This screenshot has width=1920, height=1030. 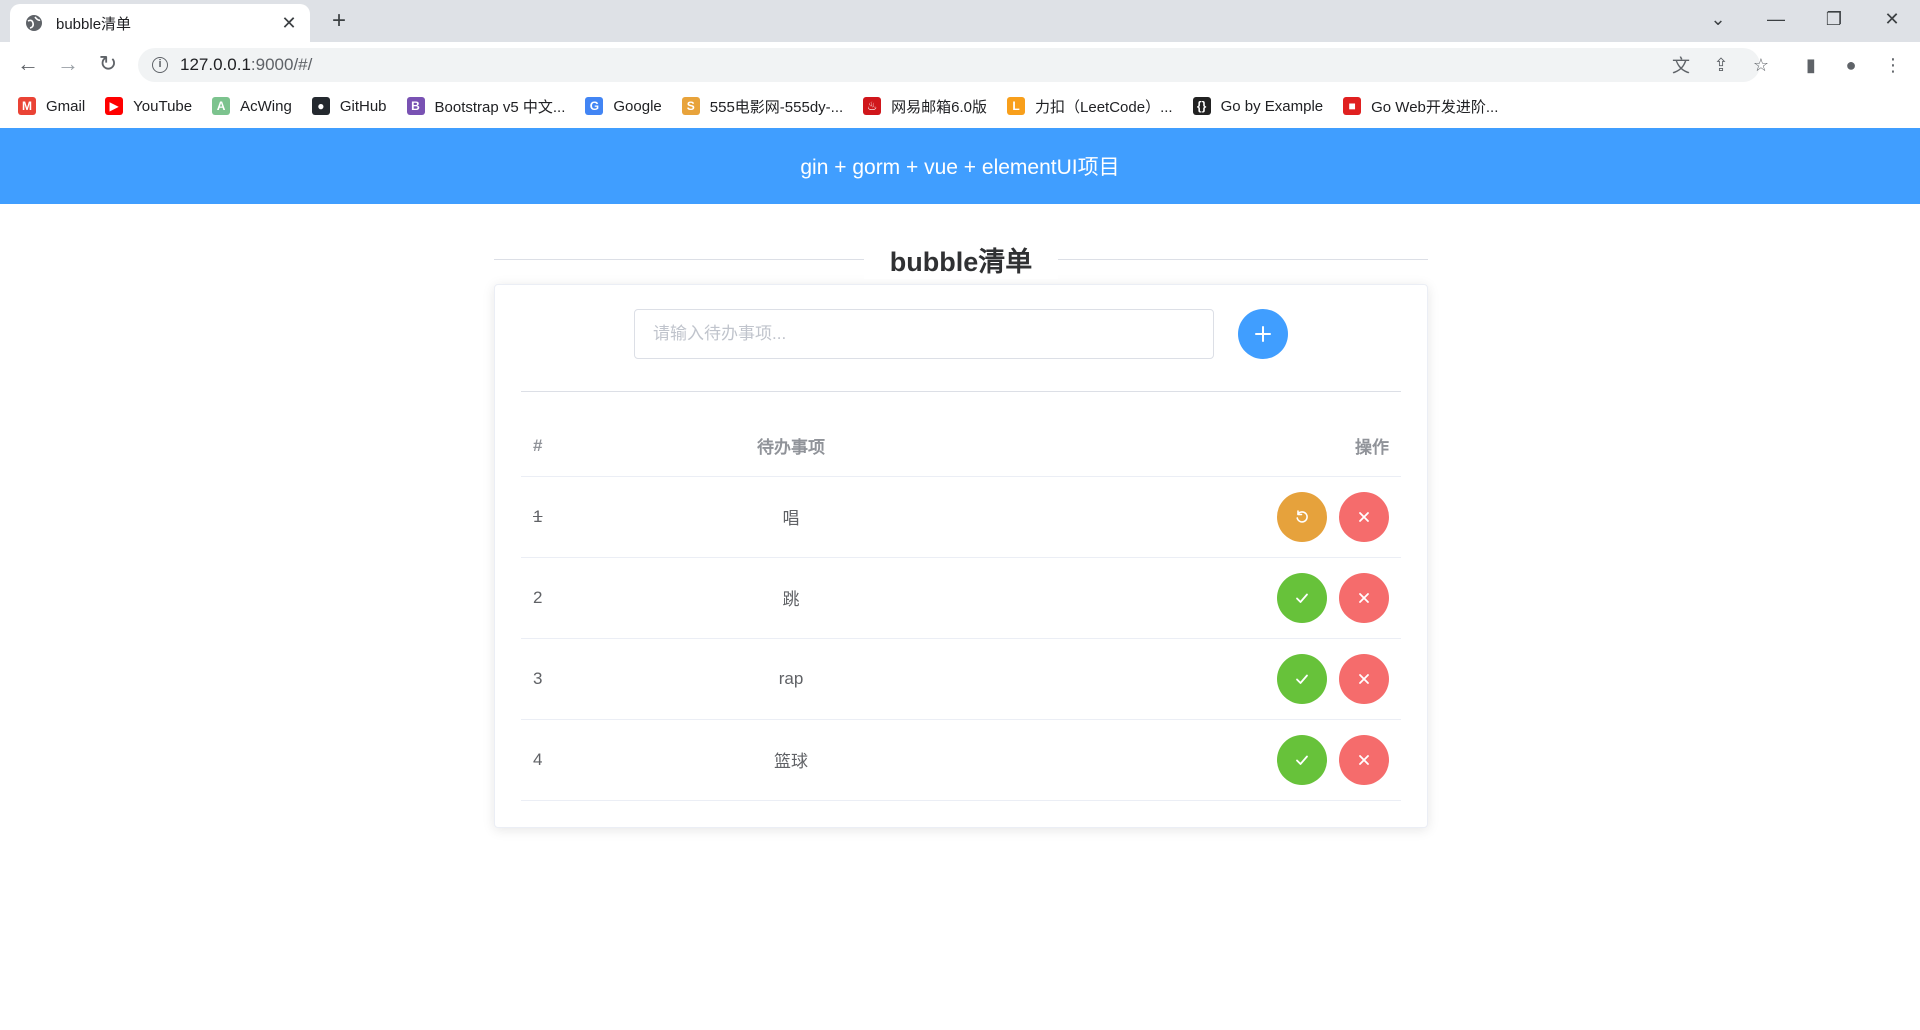 What do you see at coordinates (28, 64) in the screenshot?
I see `back-icon: ←` at bounding box center [28, 64].